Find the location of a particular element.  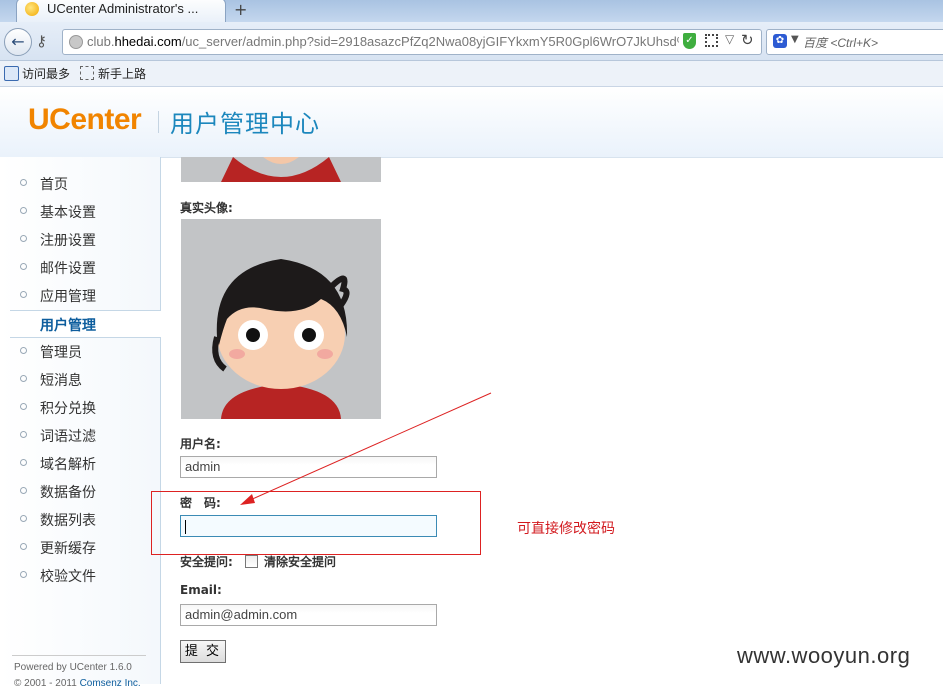

annotation-arrow is located at coordinates (366, 448).